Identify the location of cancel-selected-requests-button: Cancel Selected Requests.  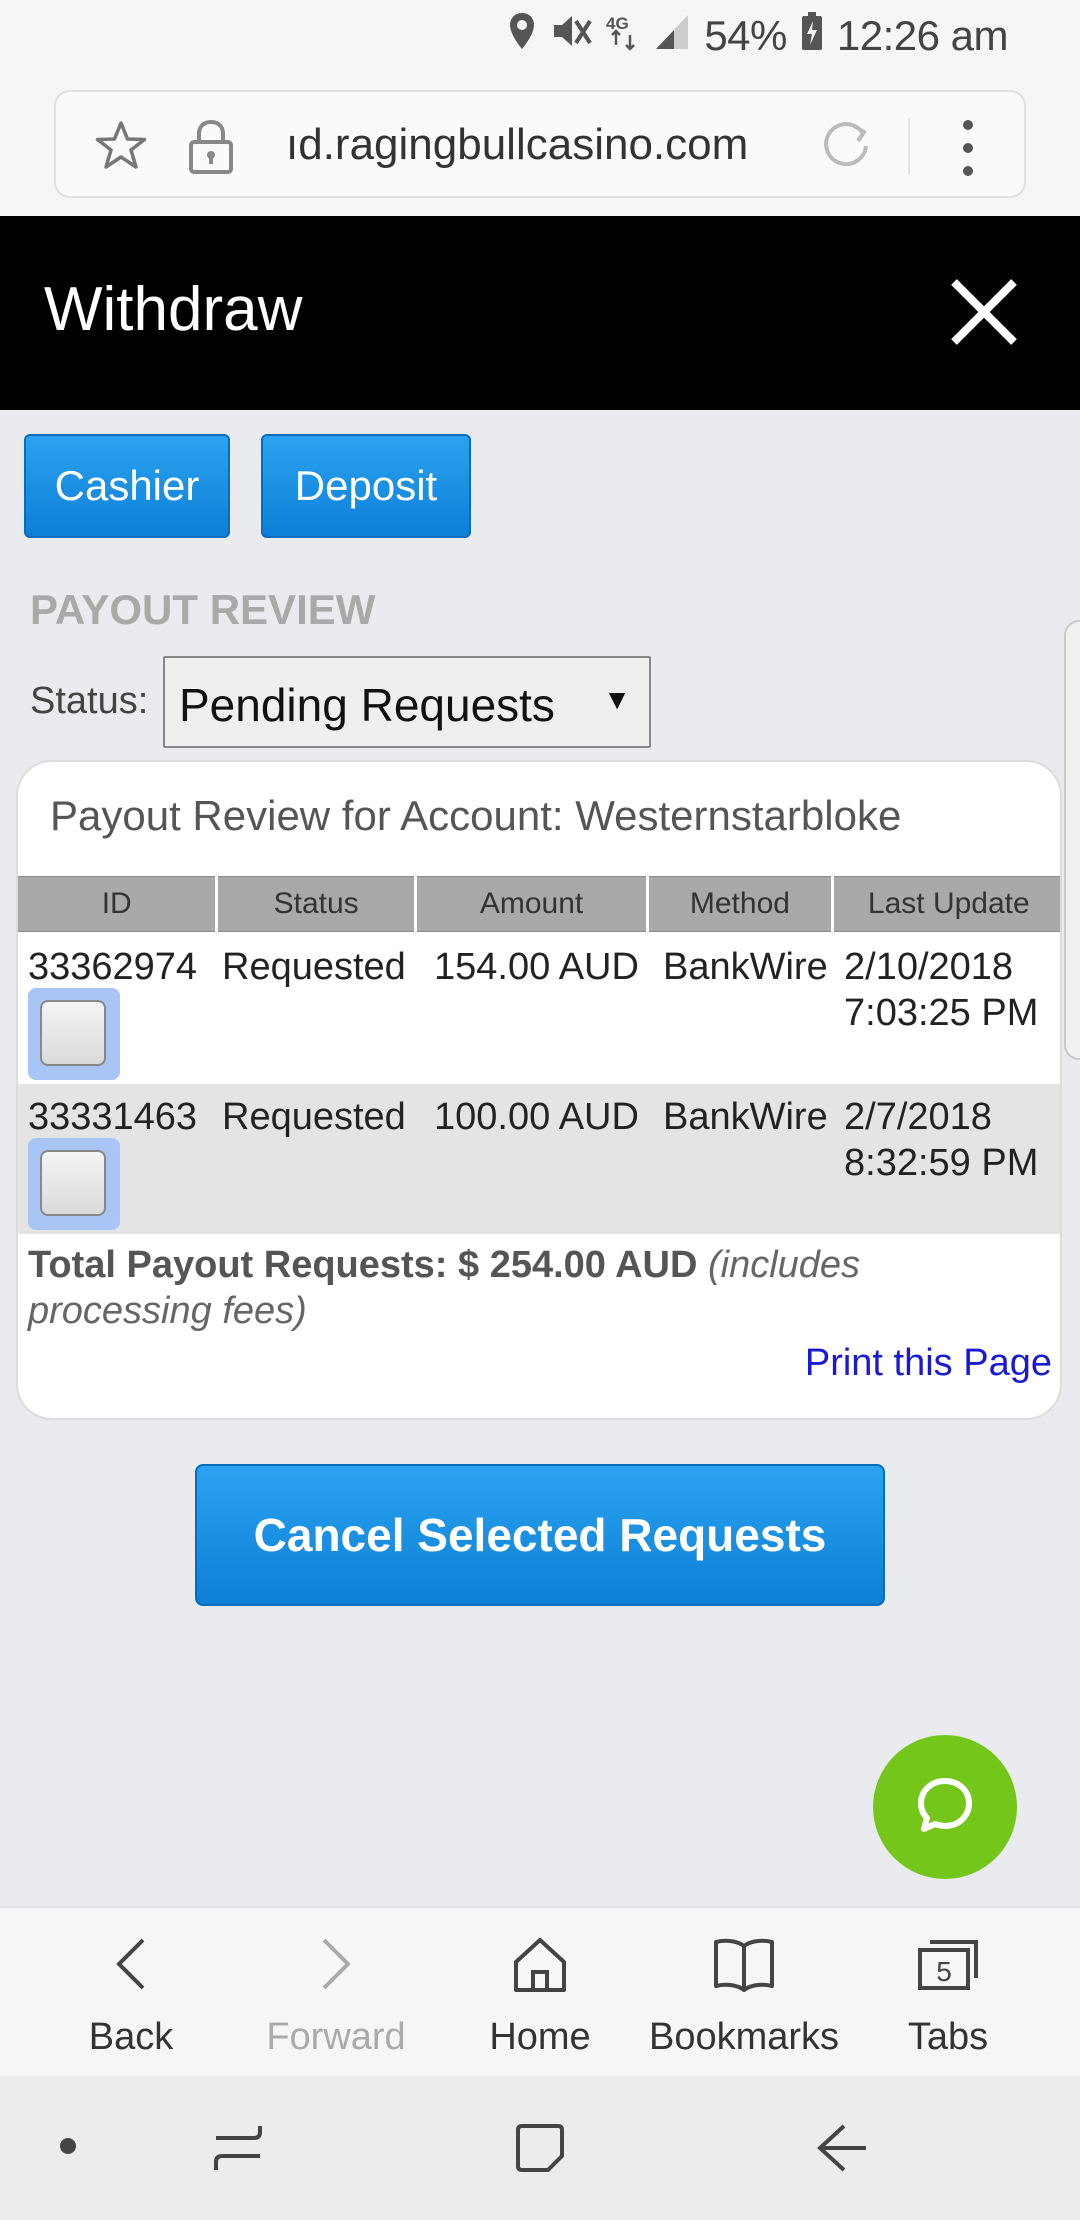
(540, 1535).